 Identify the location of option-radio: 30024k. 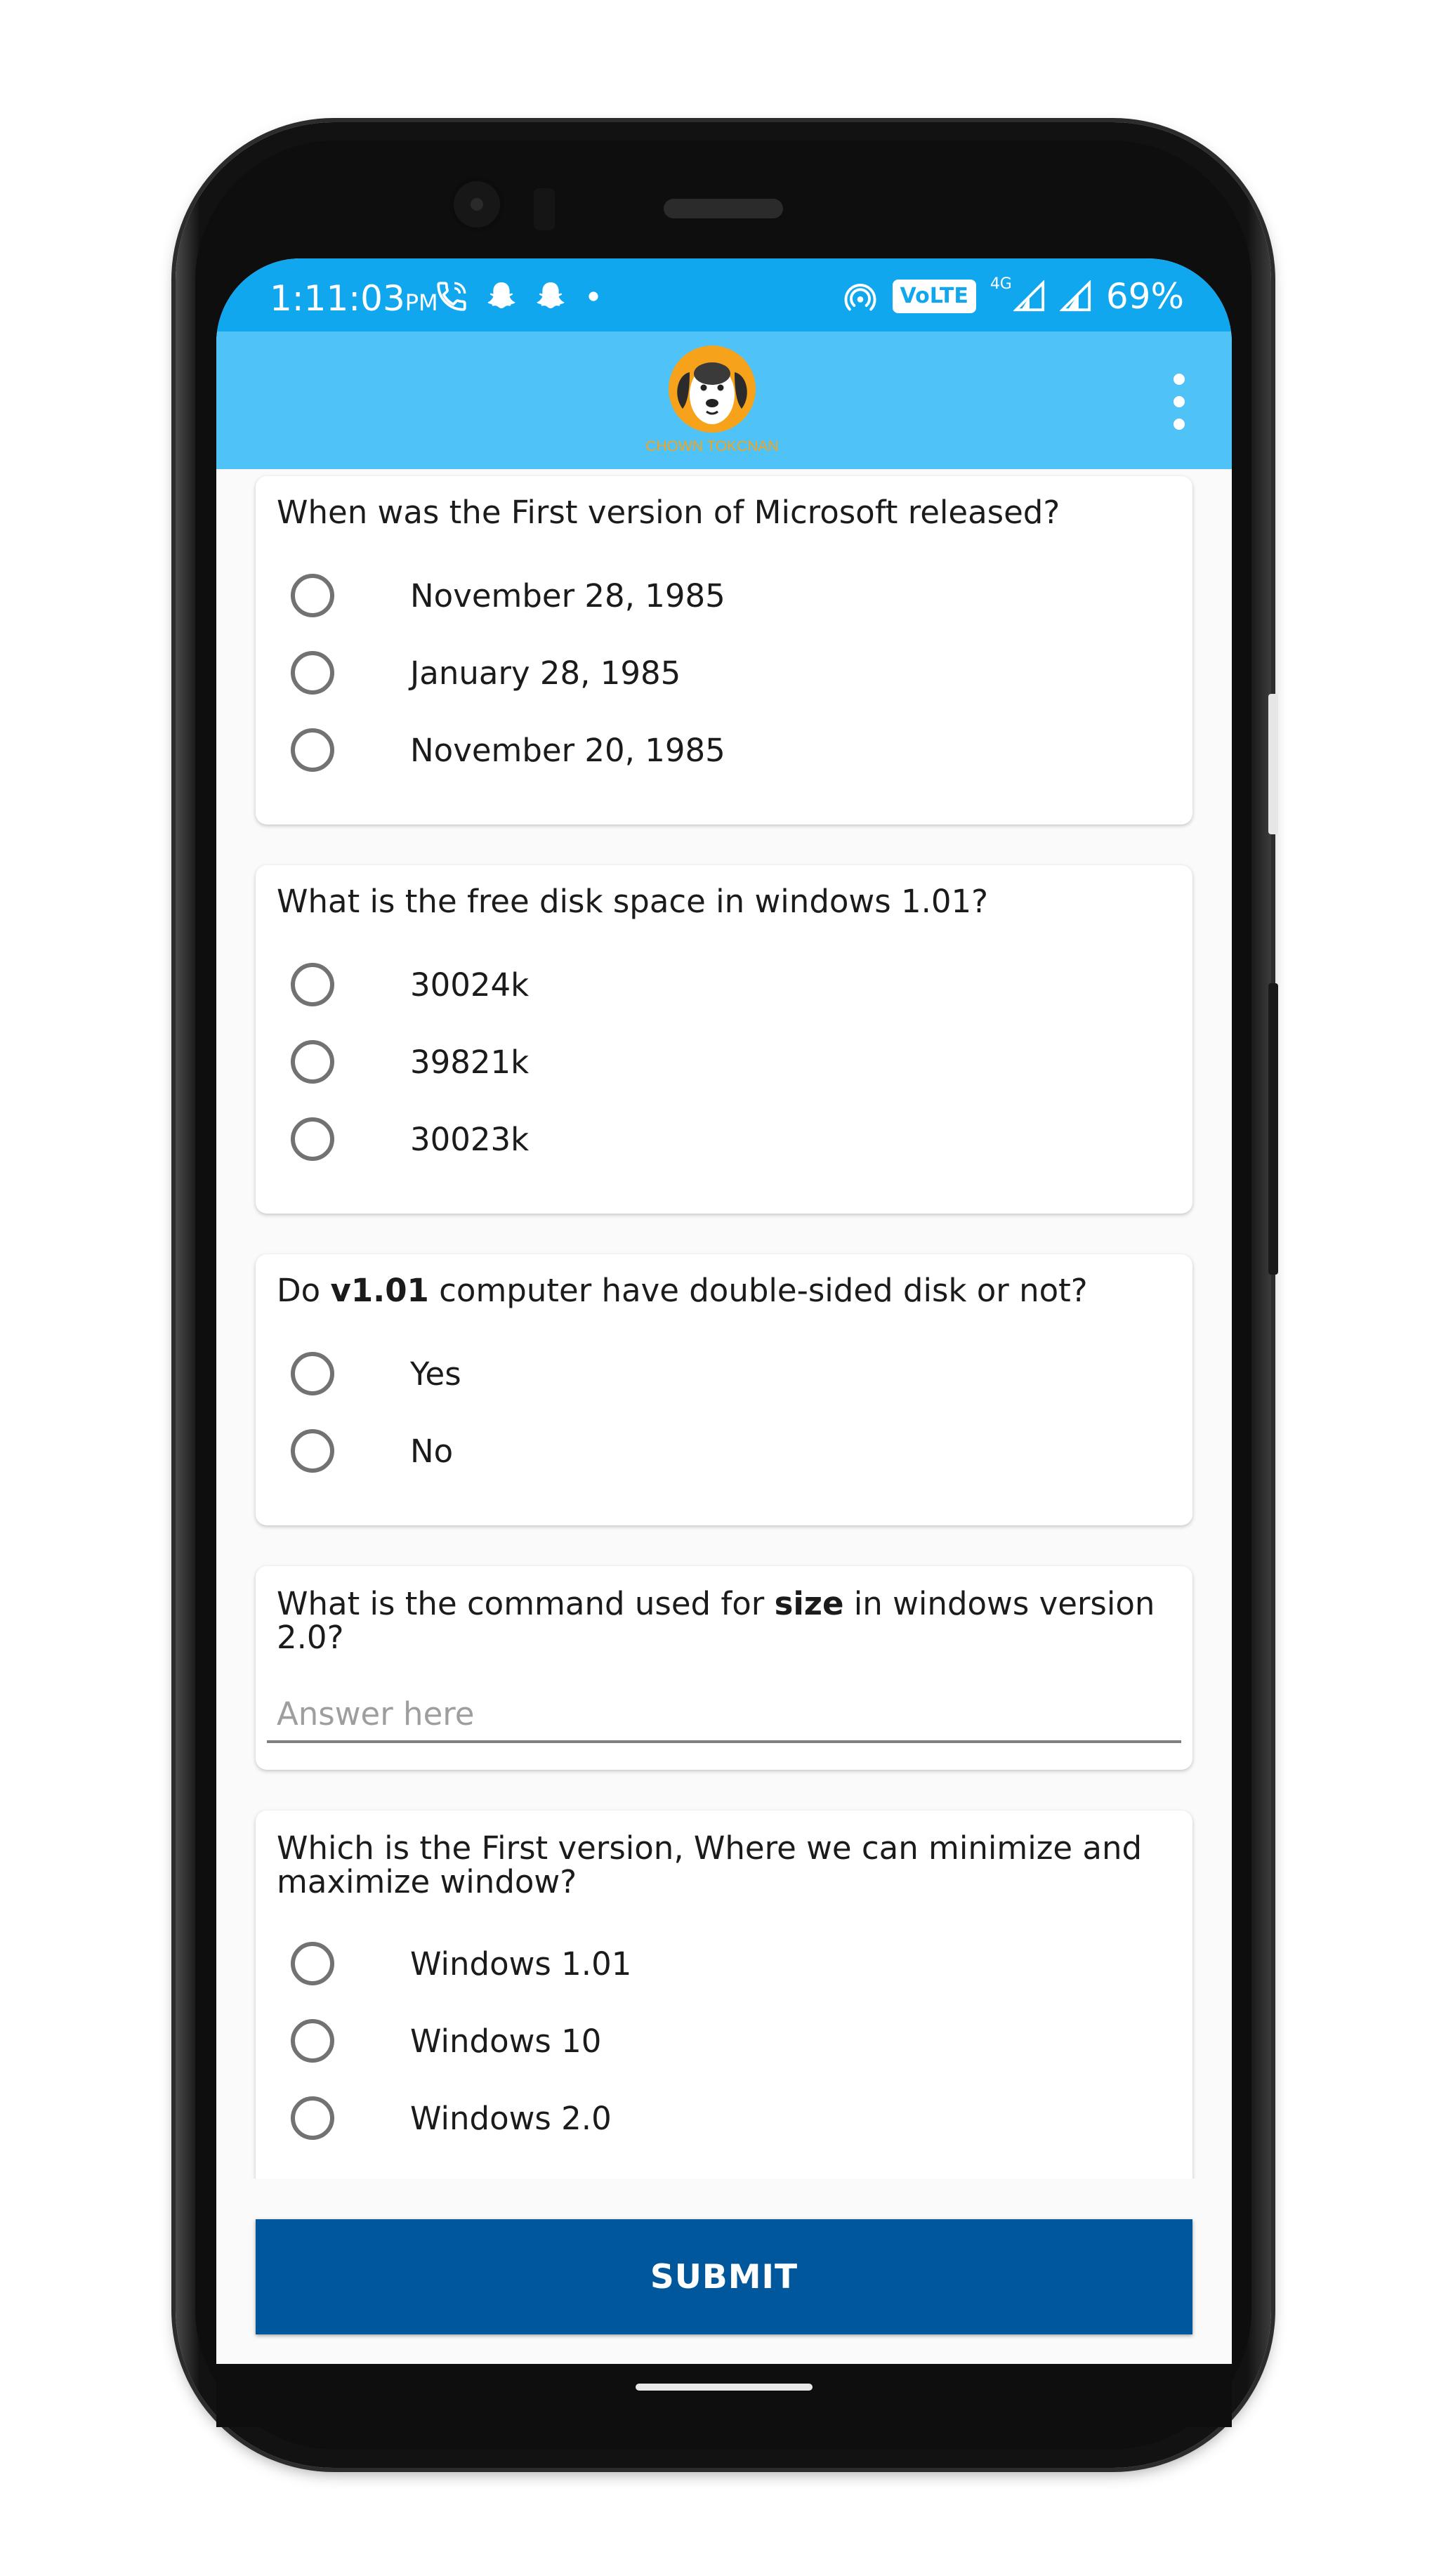
(410, 985).